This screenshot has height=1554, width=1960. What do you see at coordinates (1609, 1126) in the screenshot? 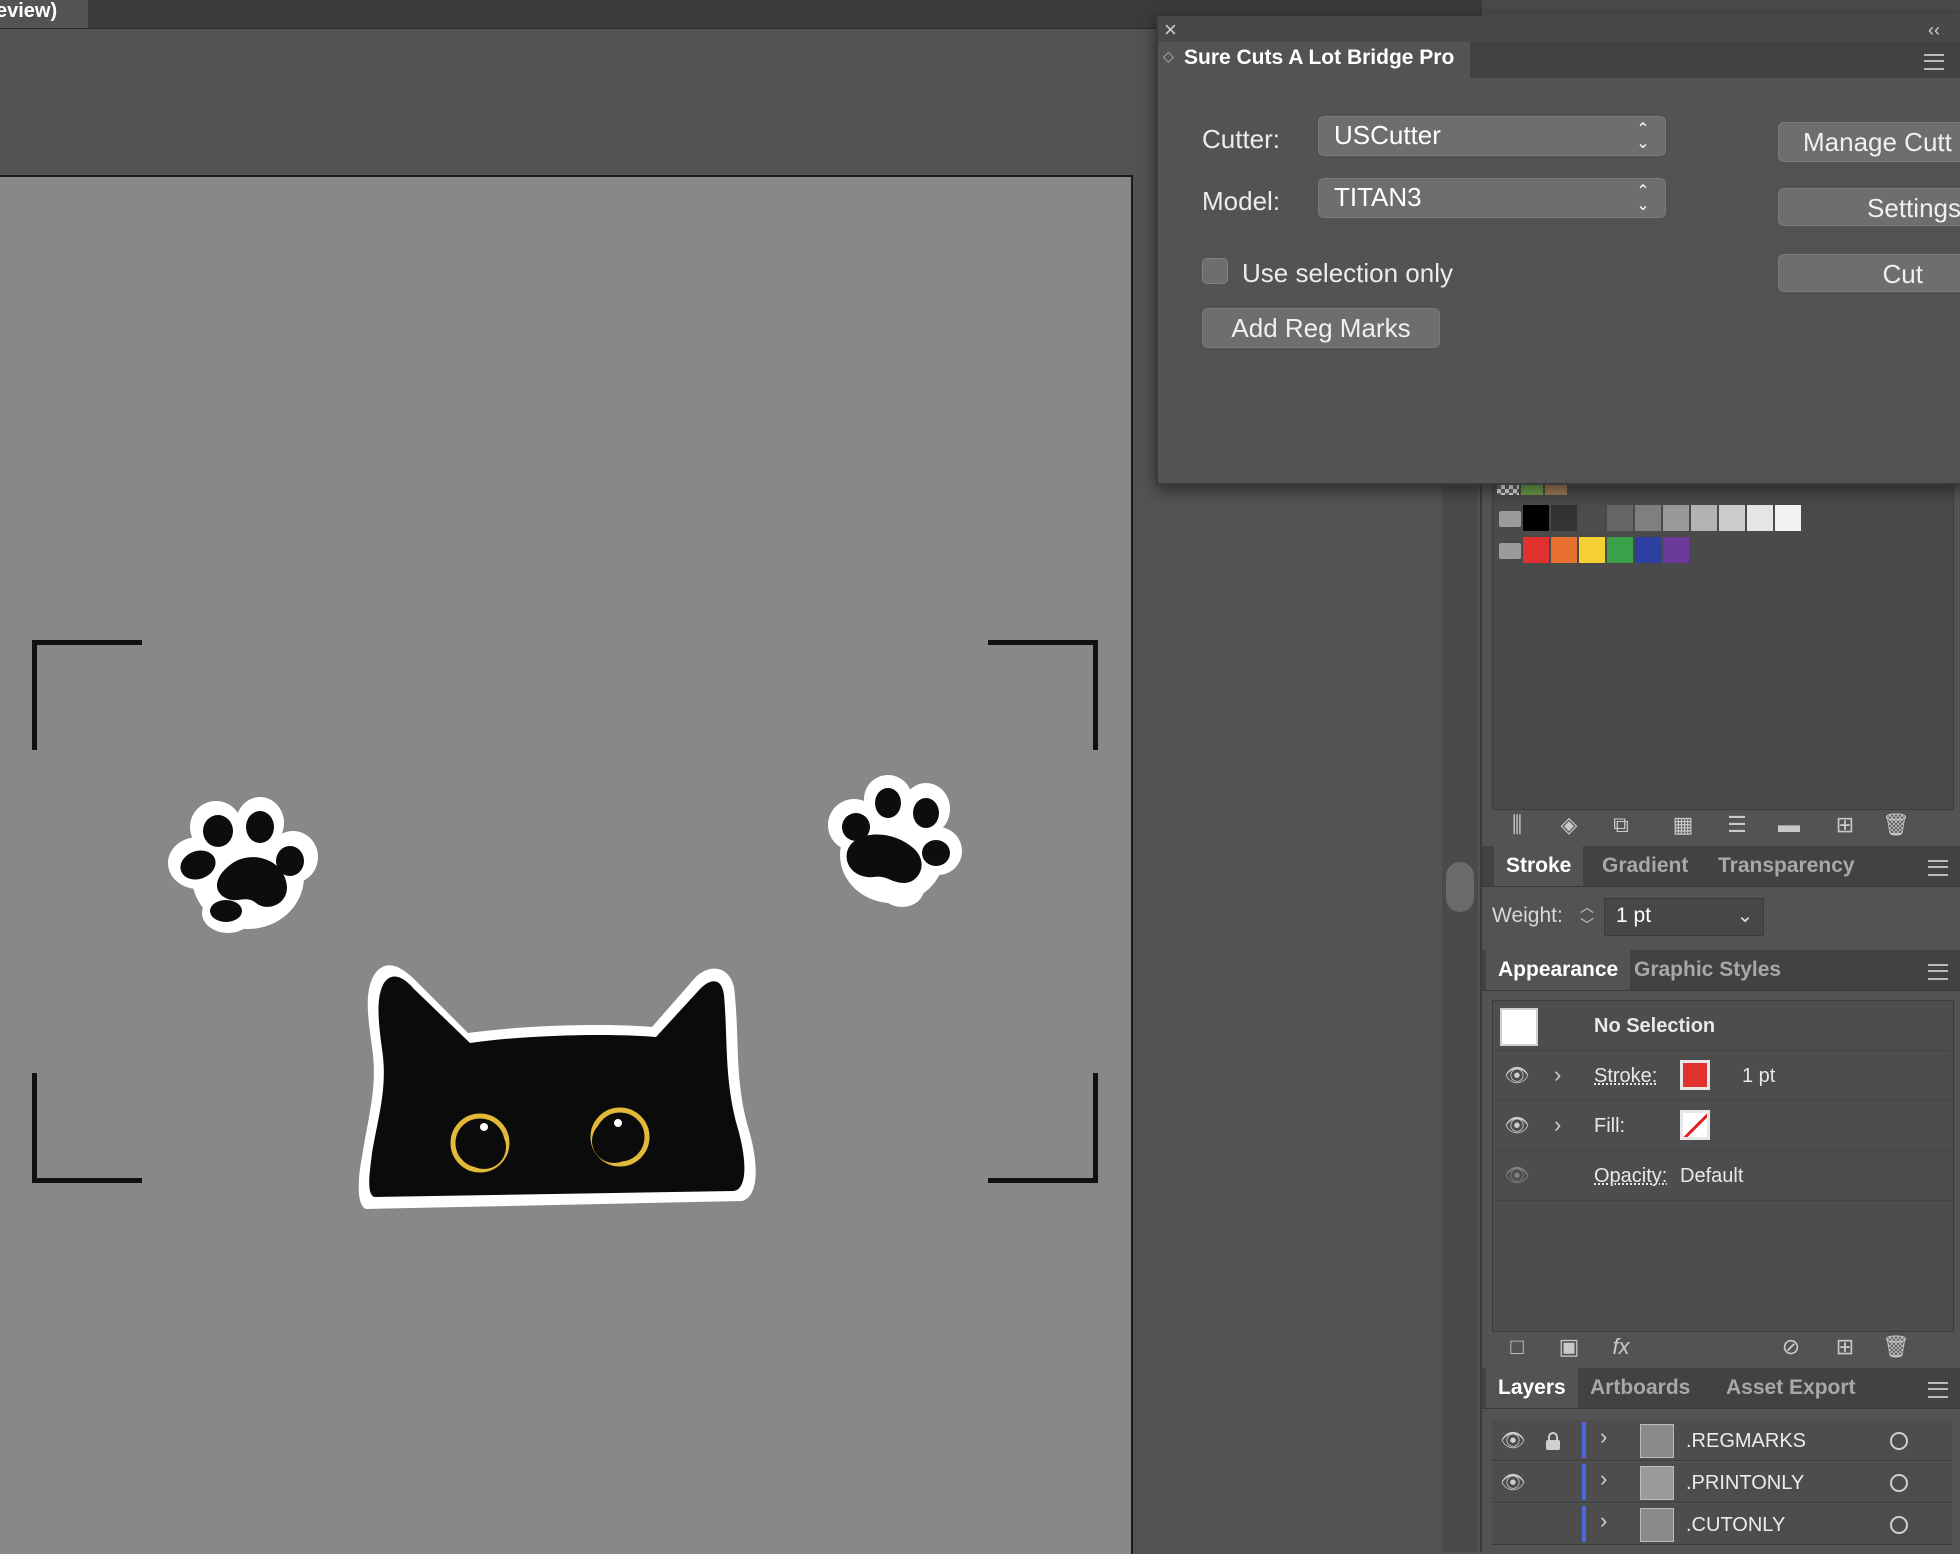
I see `fill-label: Fill:` at bounding box center [1609, 1126].